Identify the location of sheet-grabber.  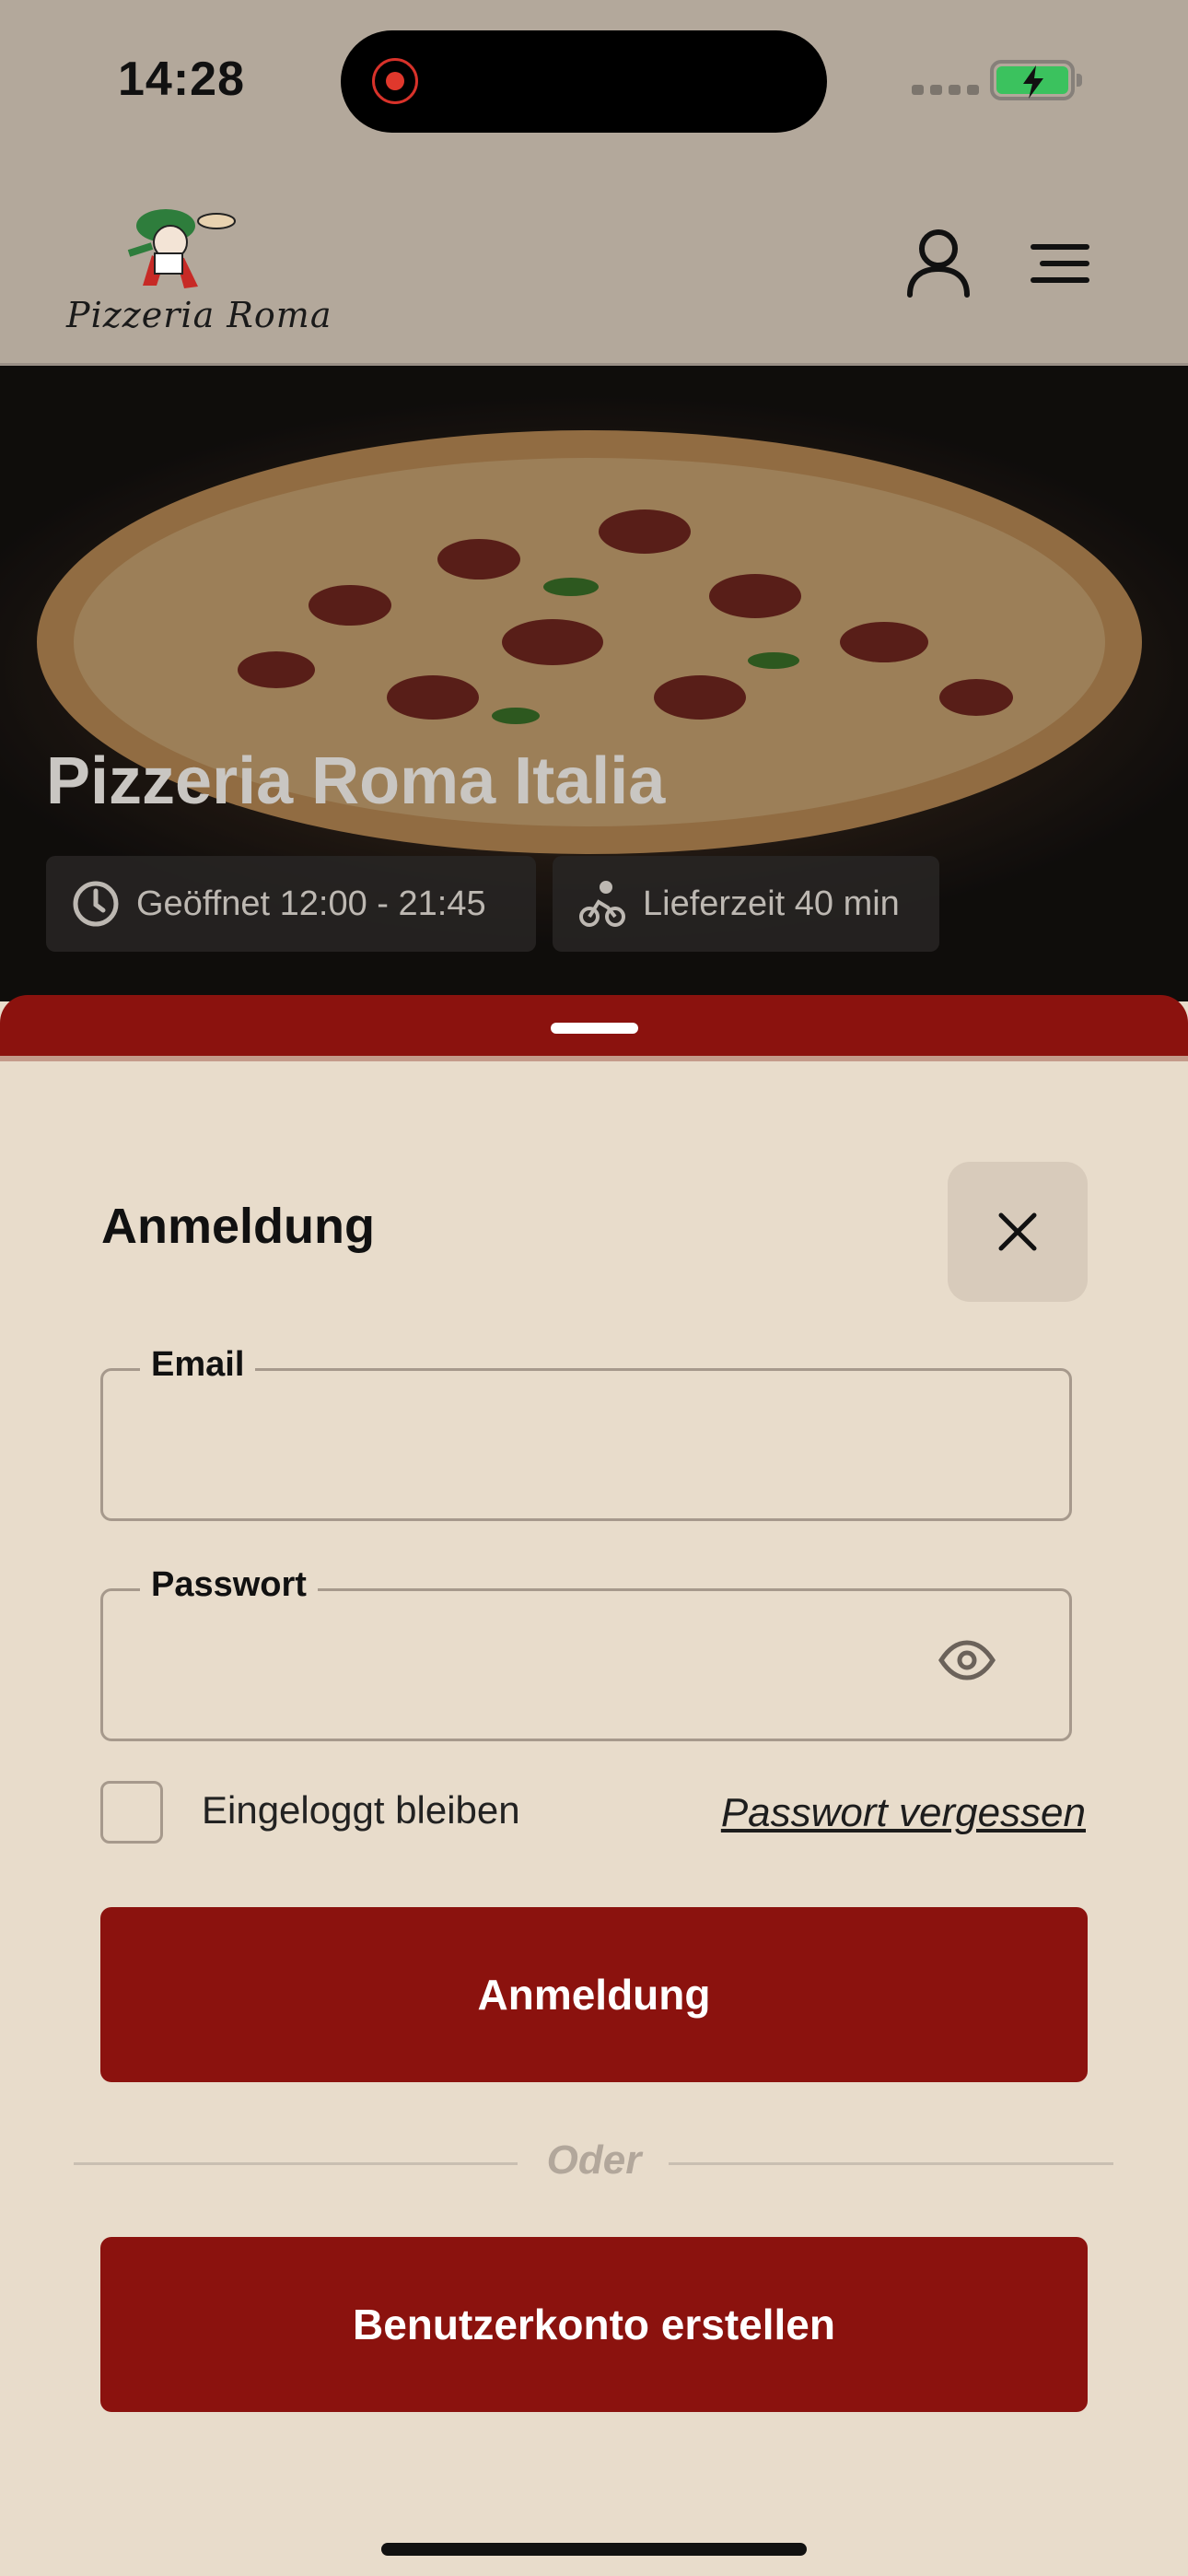
(594, 1028).